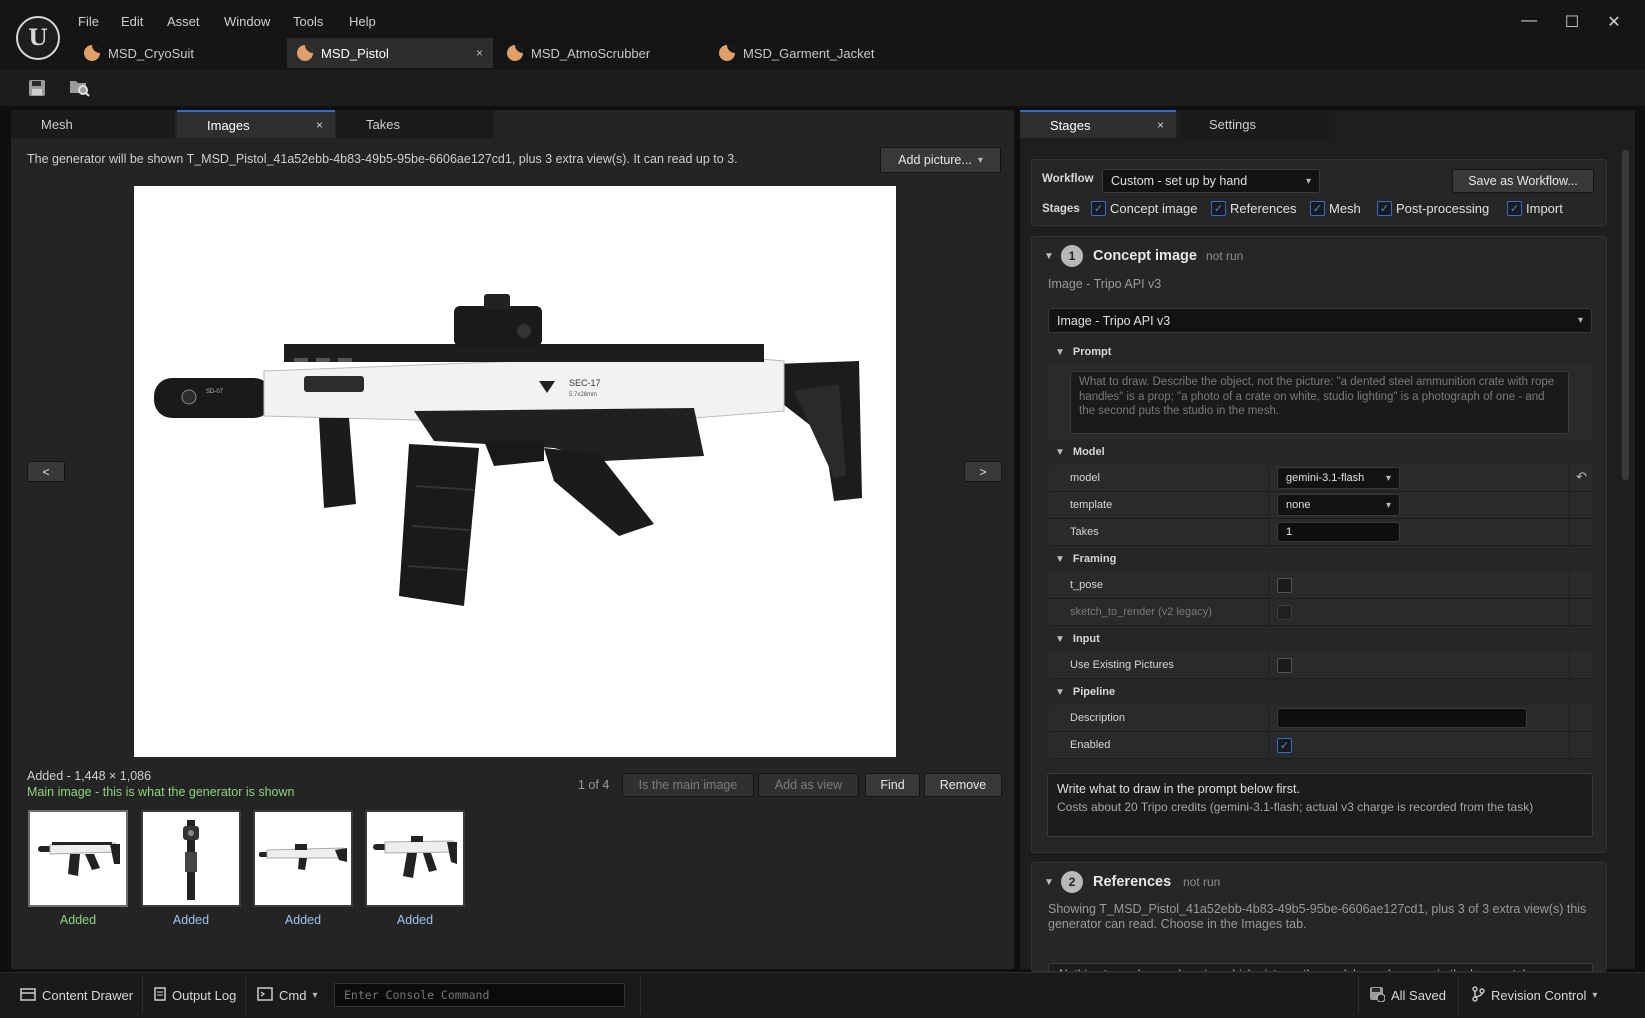  I want to click on stage-toggle-import: ✓ Import, so click(1535, 208).